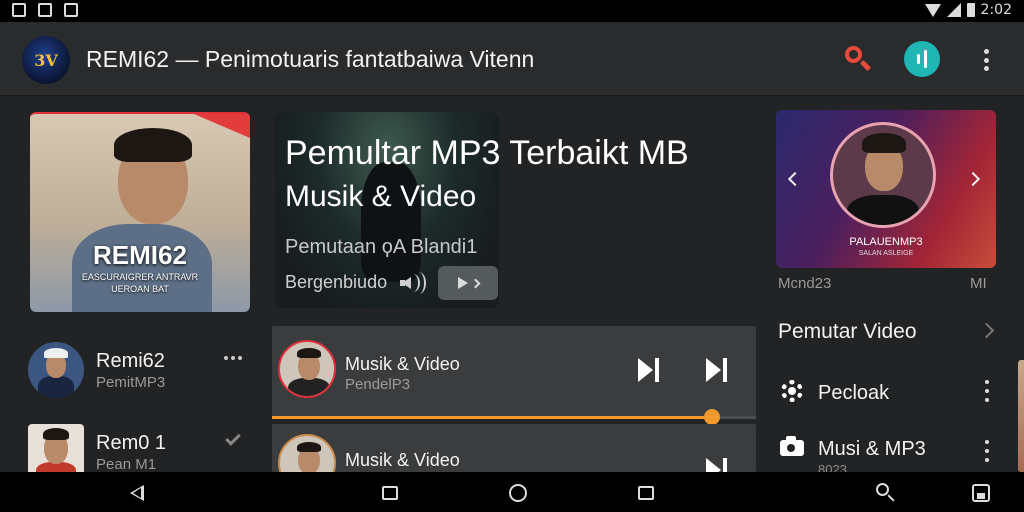  I want to click on gear-icon, so click(792, 391).